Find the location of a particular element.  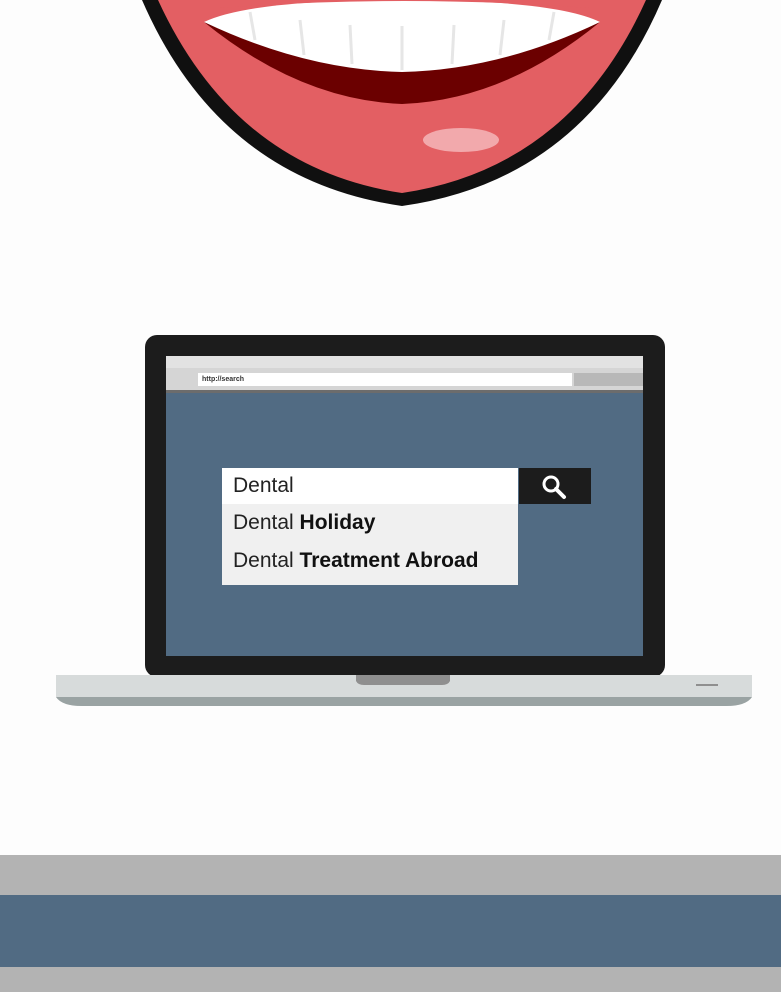

suggestion-dental-treatment-abroad: Dental Treatment Abroad is located at coordinates (370, 561).